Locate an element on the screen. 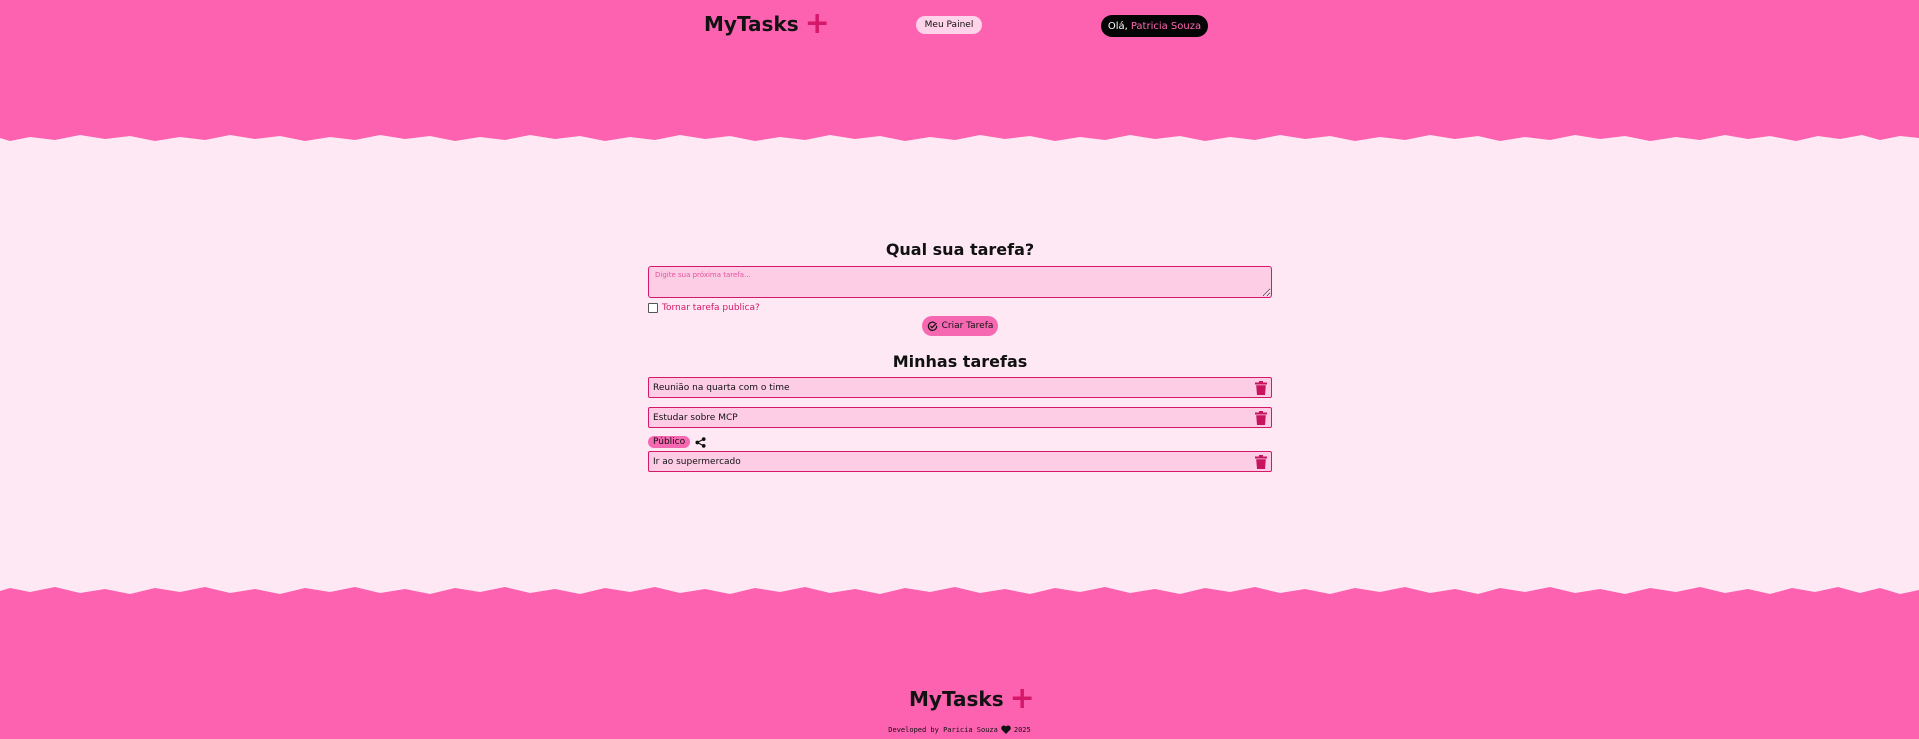 The height and width of the screenshot is (739, 1919). footer-brand-name: MyTasks is located at coordinates (956, 699).